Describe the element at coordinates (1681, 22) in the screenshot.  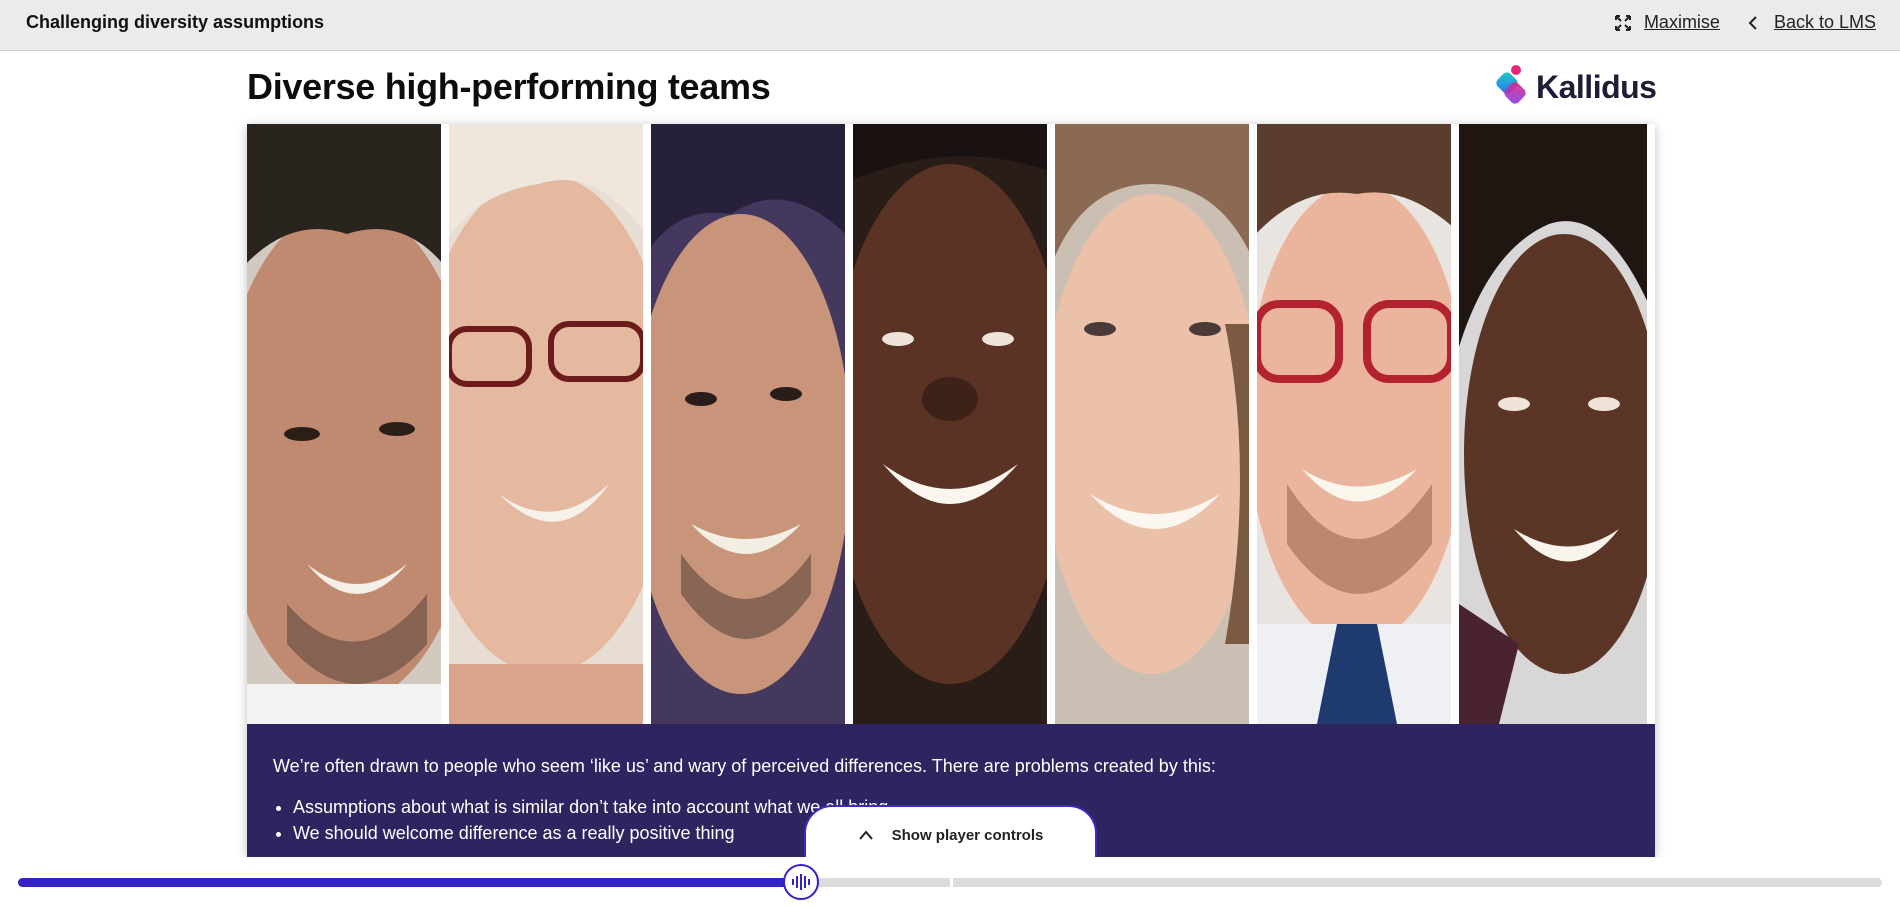
I see `maximise-label: Maximise` at that location.